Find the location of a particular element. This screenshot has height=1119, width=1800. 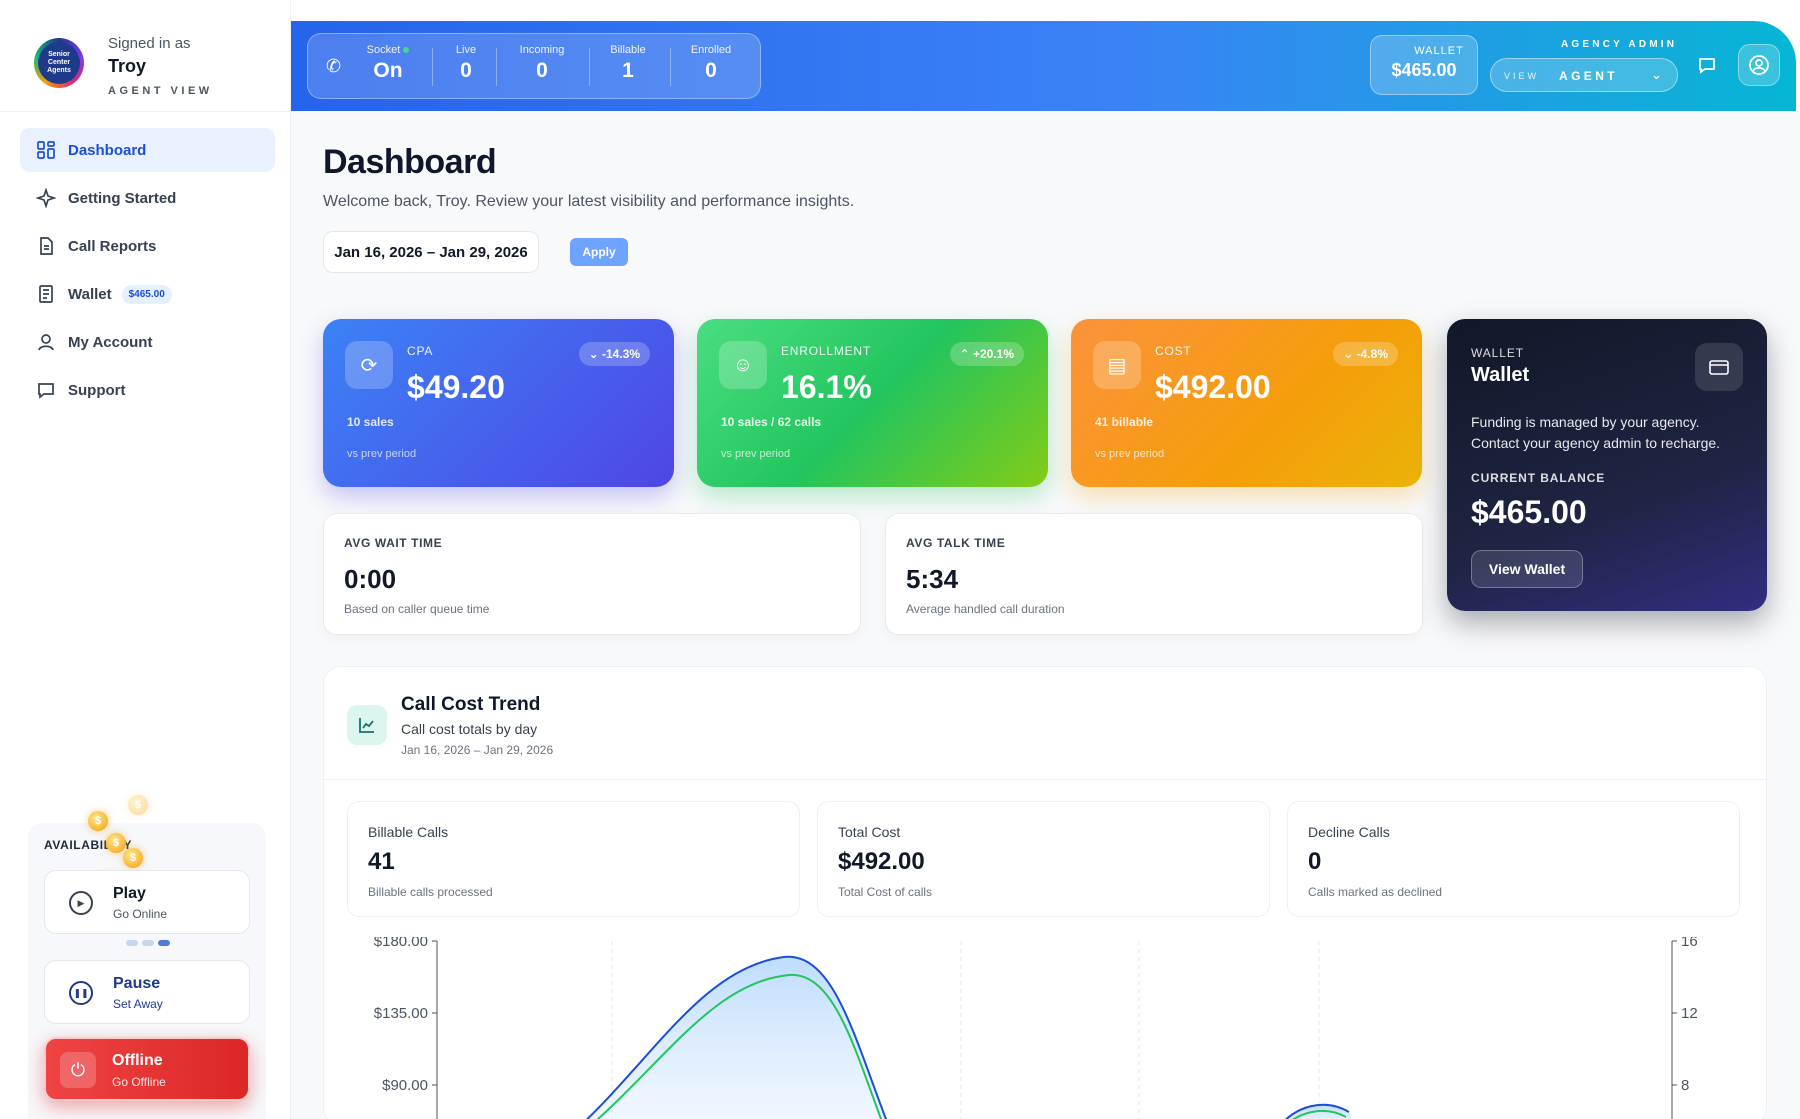

play-button: ▶ Play Go Online is located at coordinates (147, 902).